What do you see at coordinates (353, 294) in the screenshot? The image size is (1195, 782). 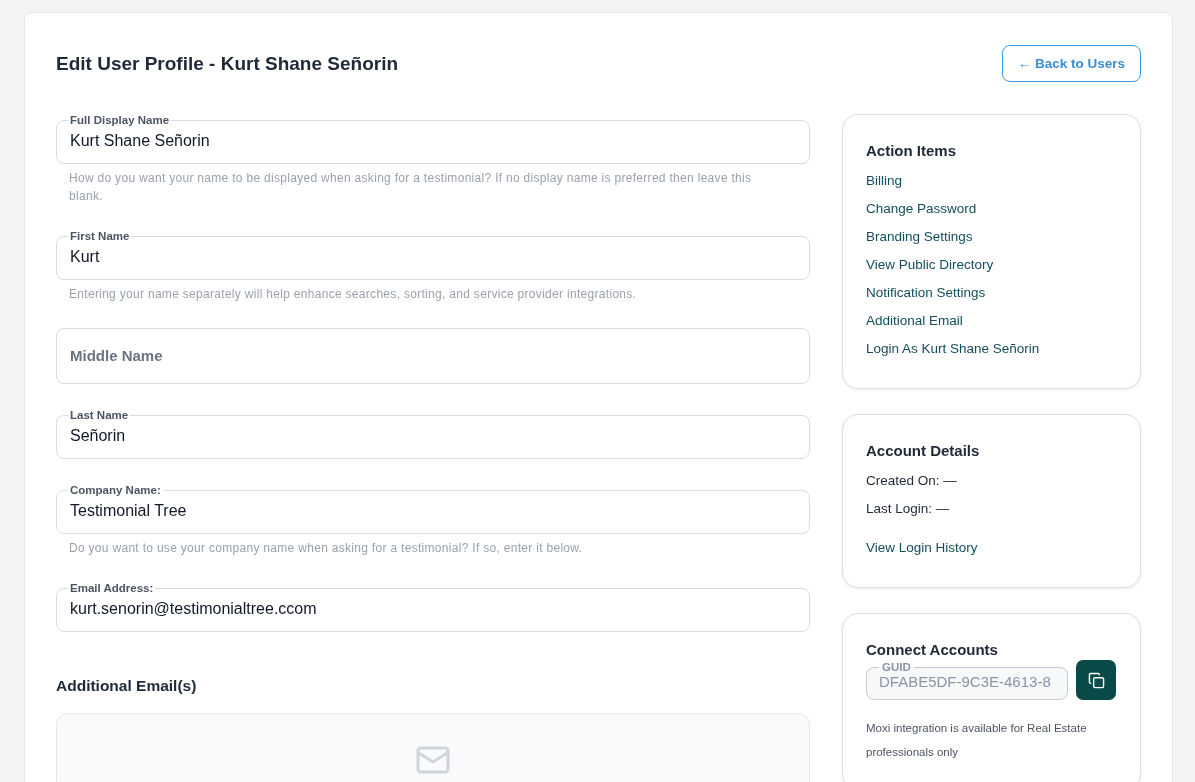 I see `field-hint: Entering your name separately will help enhance searches, sorting, and service provider integrations.` at bounding box center [353, 294].